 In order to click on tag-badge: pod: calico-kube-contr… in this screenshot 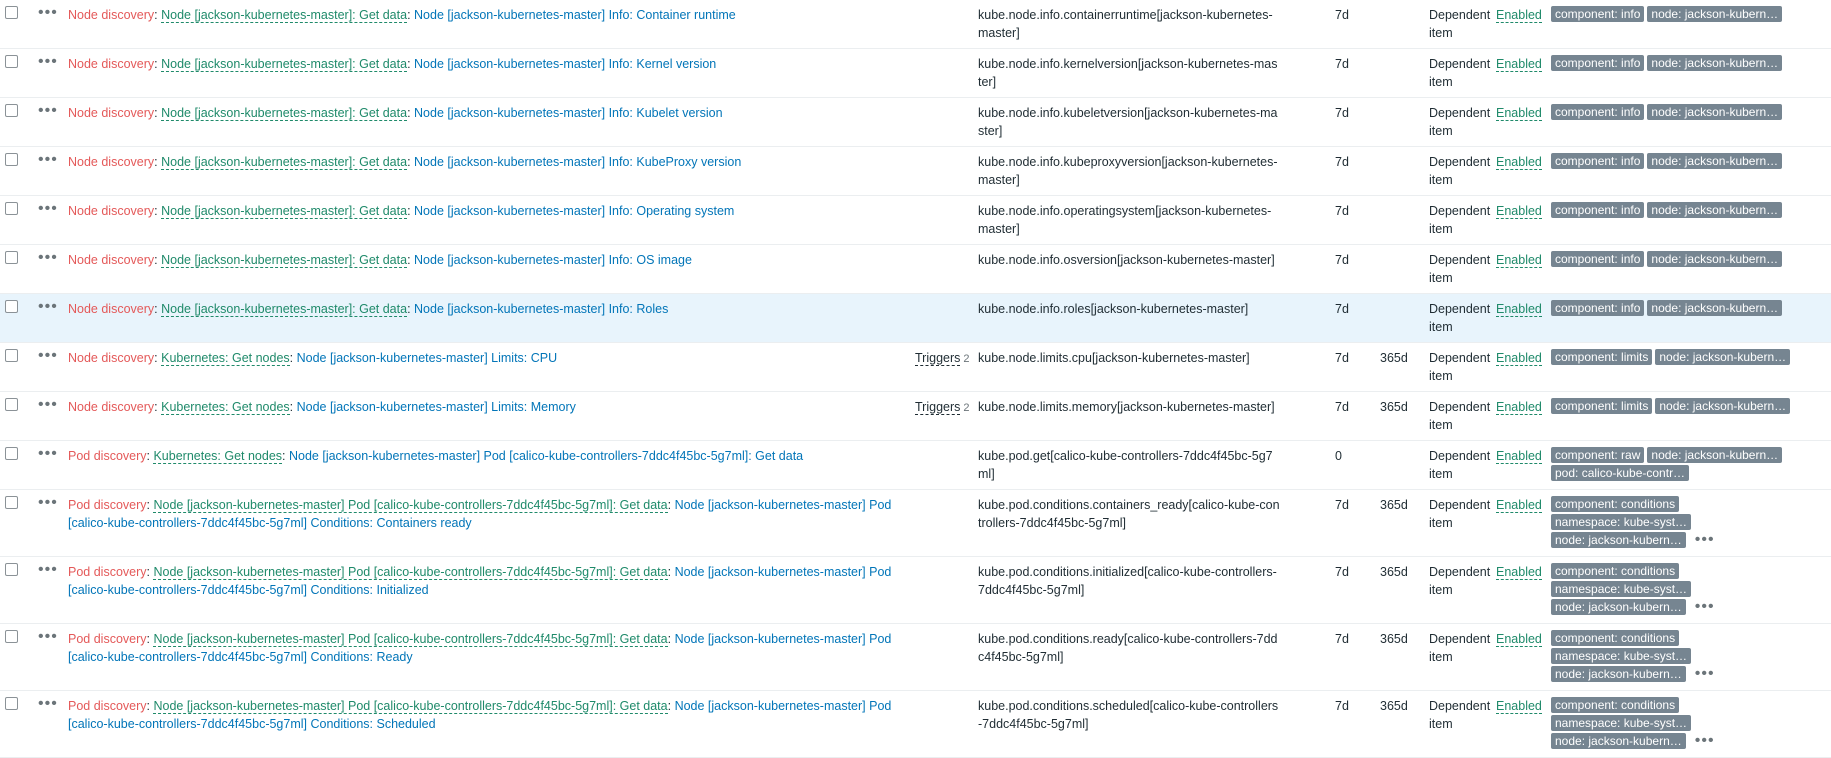, I will do `click(1620, 473)`.